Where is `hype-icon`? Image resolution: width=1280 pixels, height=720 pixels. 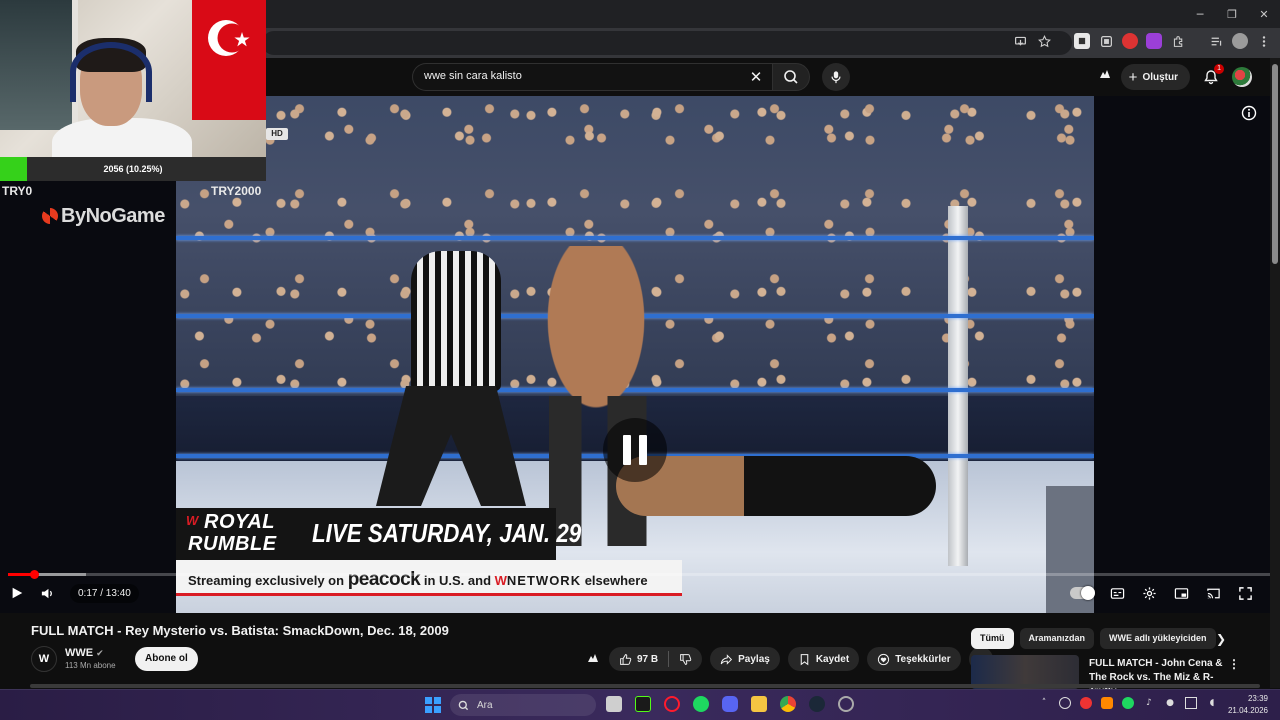
hype-icon is located at coordinates (1105, 77).